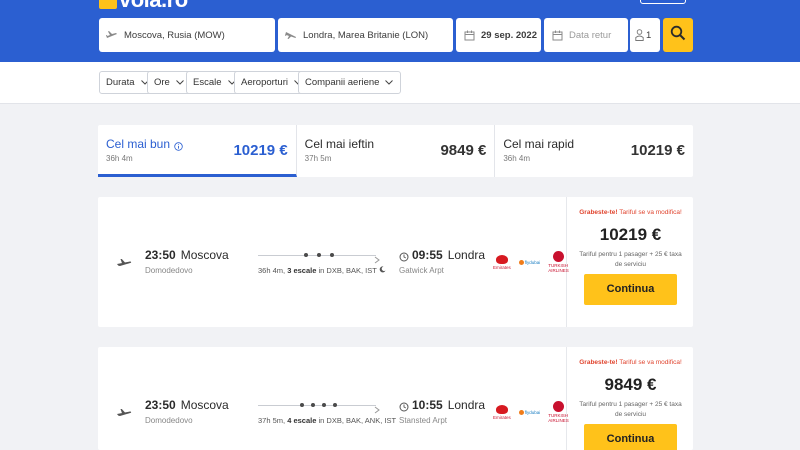  Describe the element at coordinates (112, 35) in the screenshot. I see `plane-depart-icon` at that location.